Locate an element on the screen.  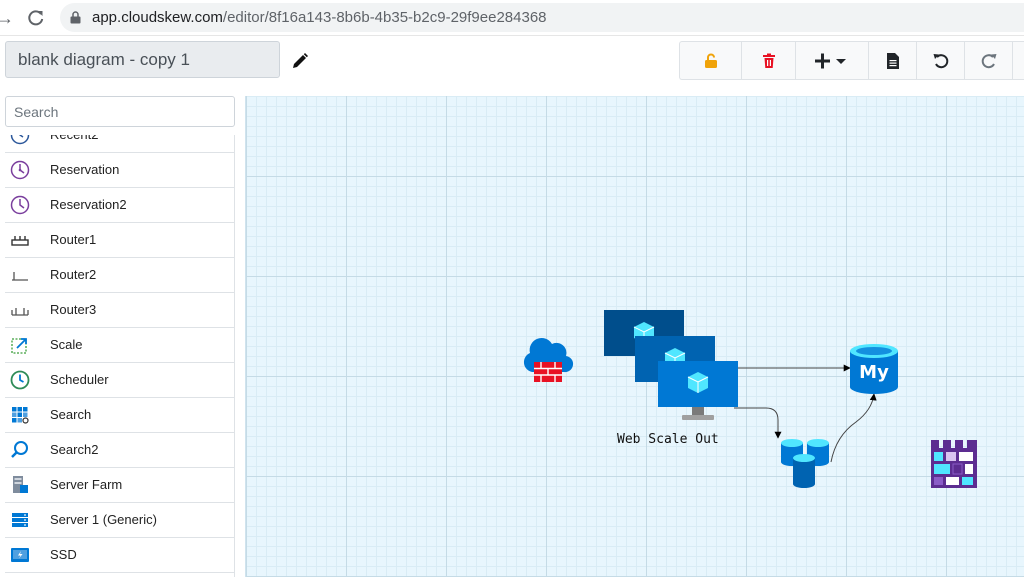
undo-button is located at coordinates (941, 60).